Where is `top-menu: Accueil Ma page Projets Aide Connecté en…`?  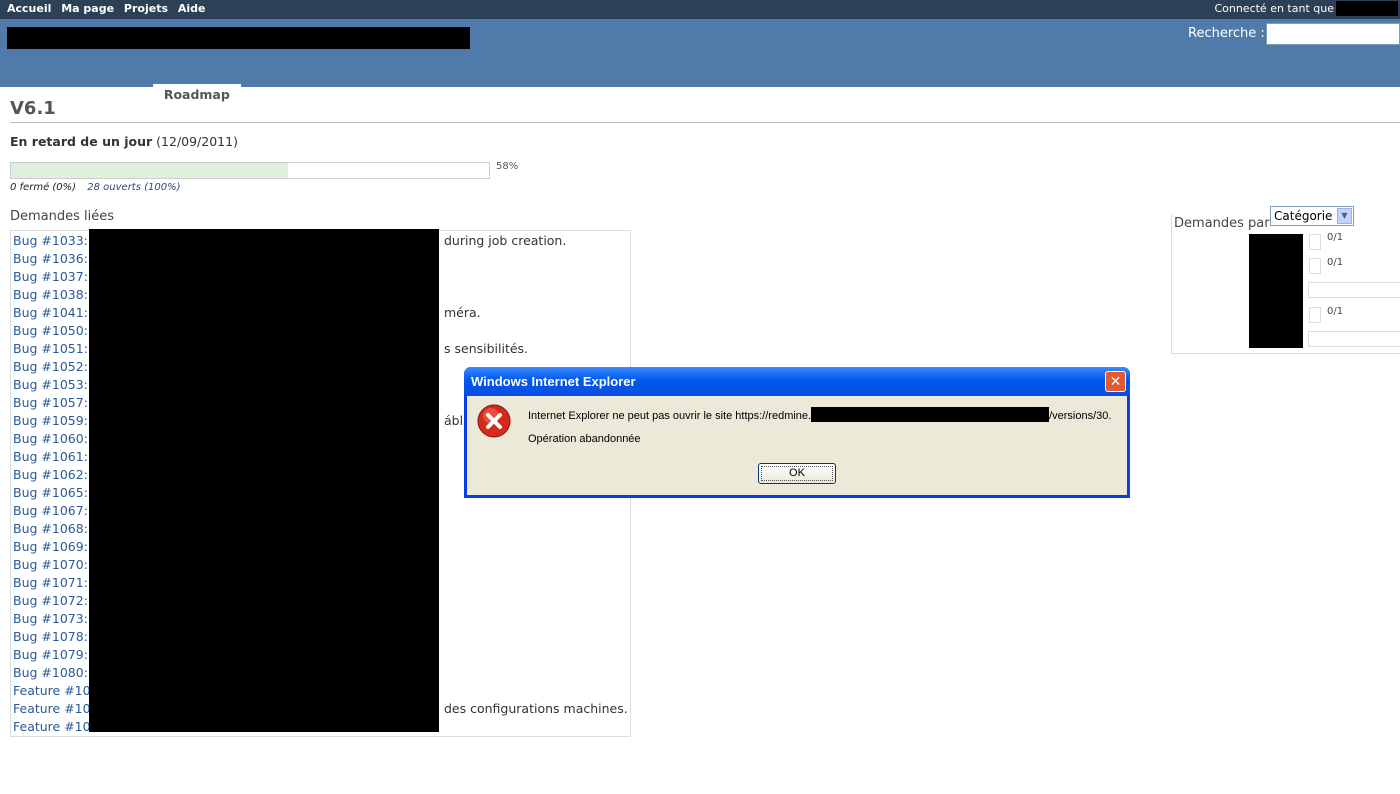
top-menu: Accueil Ma page Projets Aide Connecté en… is located at coordinates (700, 9).